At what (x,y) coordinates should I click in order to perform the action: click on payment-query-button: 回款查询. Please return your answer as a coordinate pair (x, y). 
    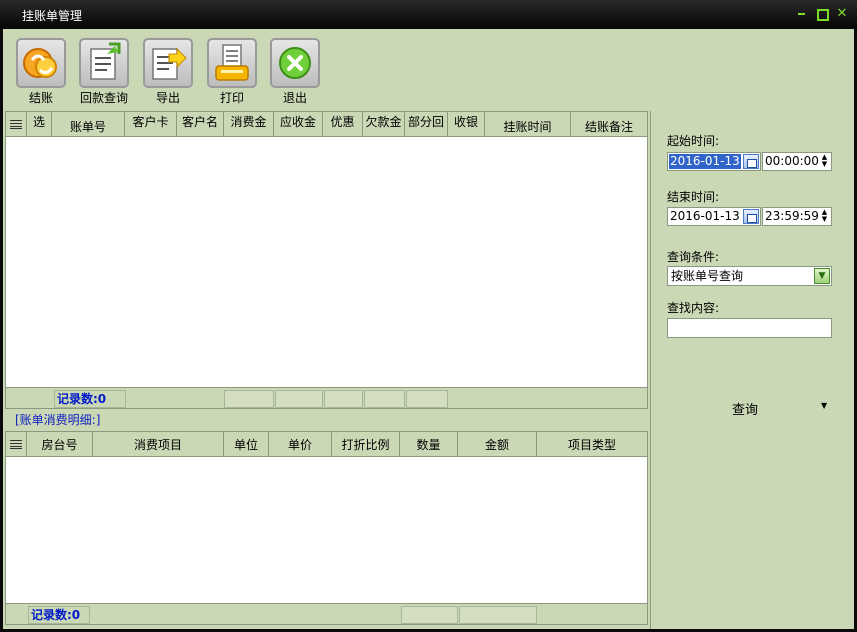
    Looking at the image, I should click on (104, 73).